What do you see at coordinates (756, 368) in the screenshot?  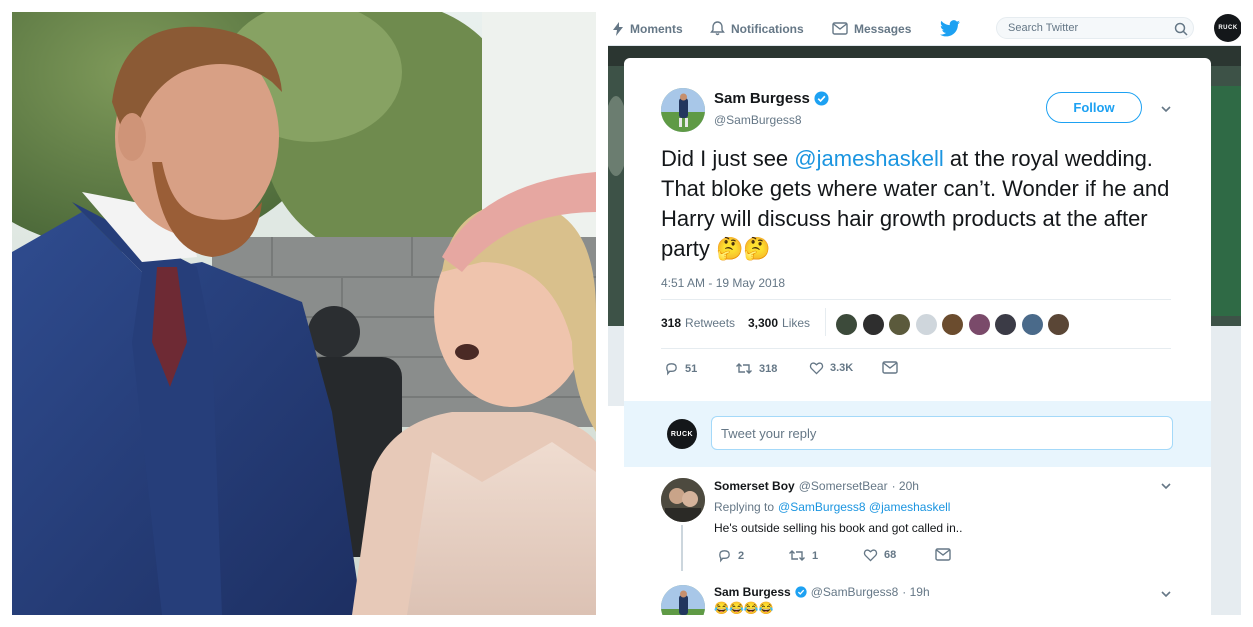 I see `retweet-button: 318` at bounding box center [756, 368].